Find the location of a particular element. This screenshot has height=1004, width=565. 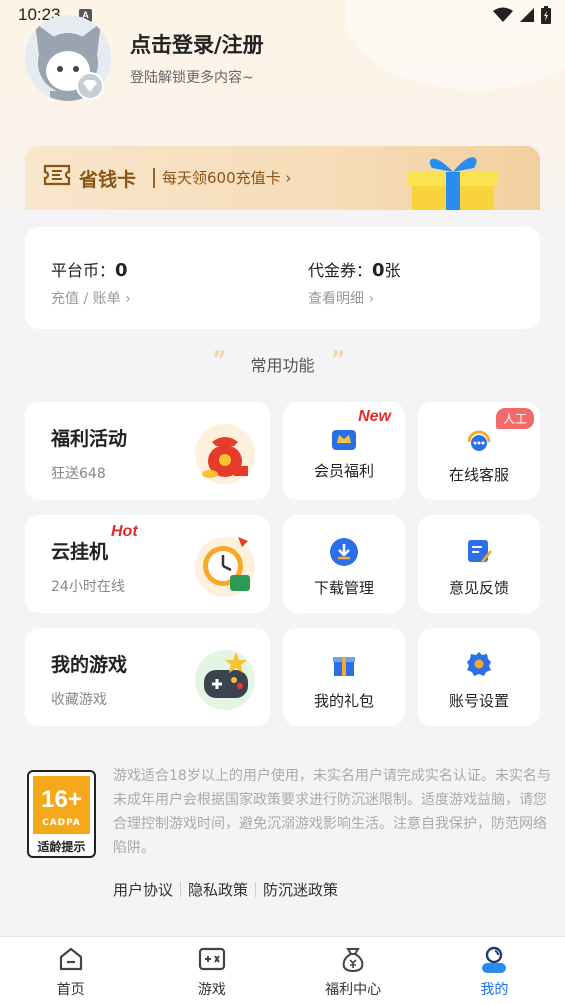

diamond-icon is located at coordinates (90, 86).